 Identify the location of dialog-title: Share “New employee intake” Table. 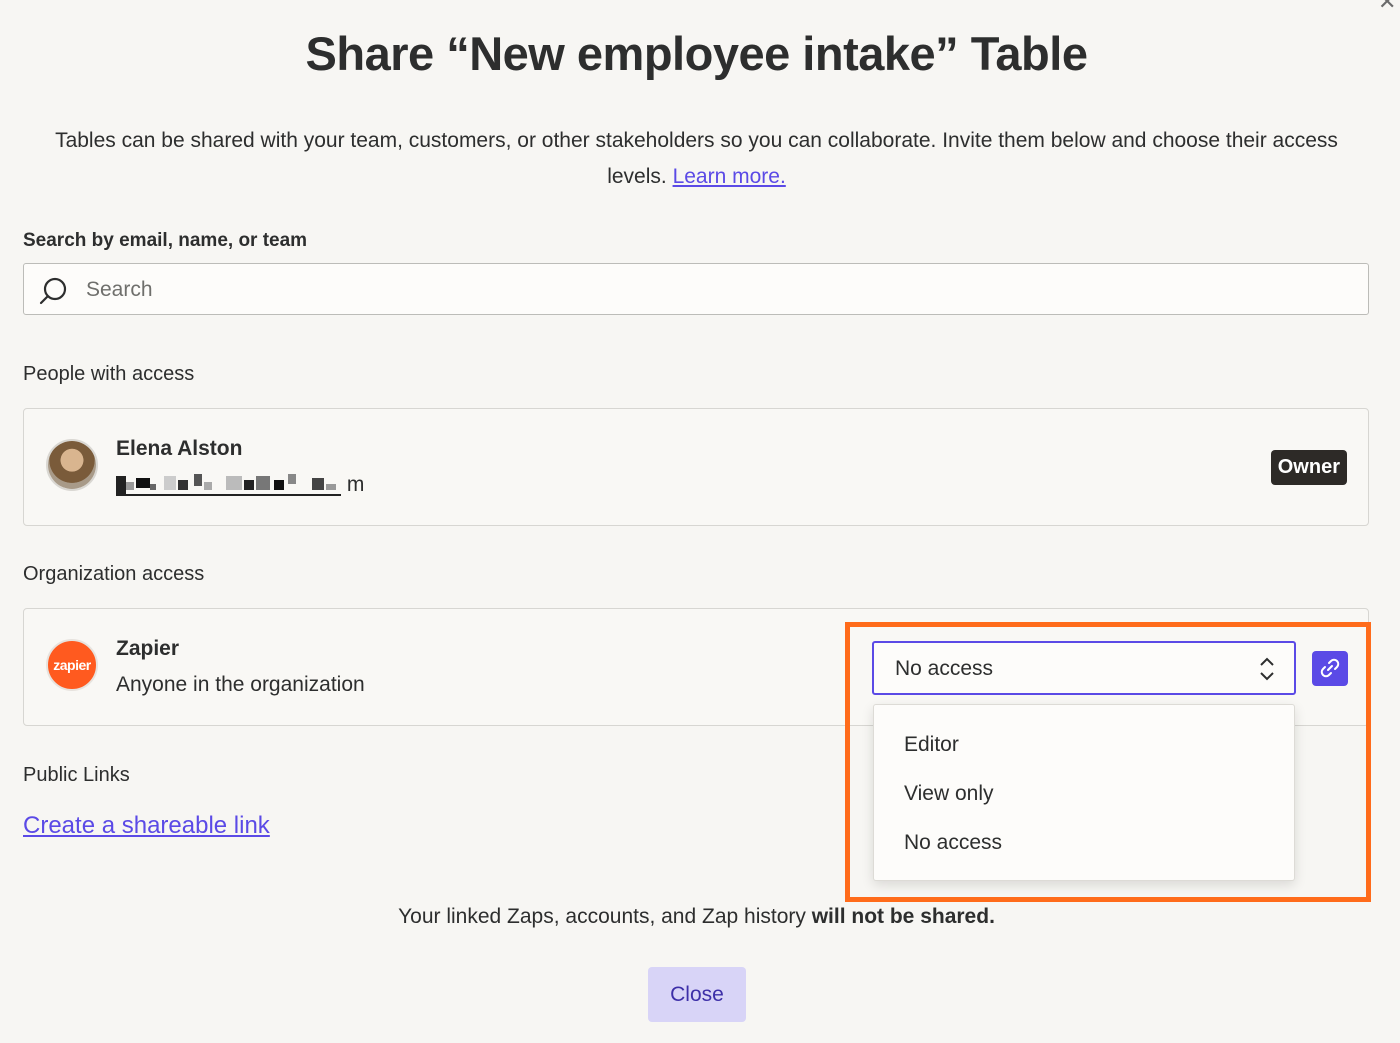
(696, 53).